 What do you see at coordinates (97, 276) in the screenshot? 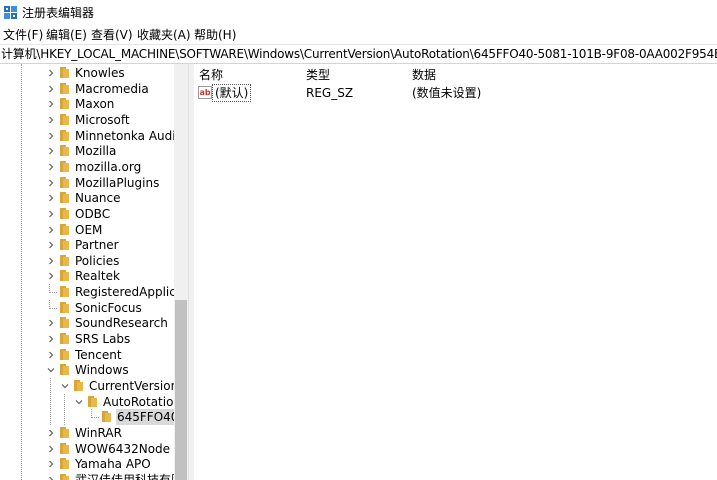
I see `tree-node-label: Realtek` at bounding box center [97, 276].